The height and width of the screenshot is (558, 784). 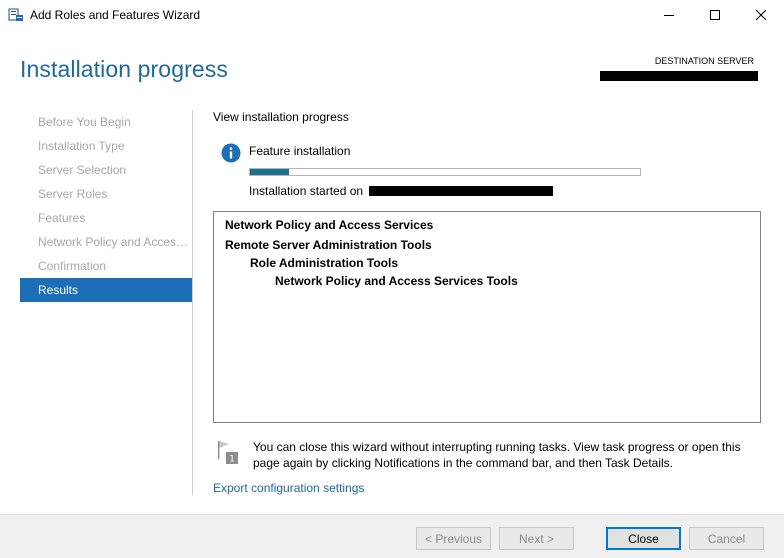 What do you see at coordinates (679, 76) in the screenshot?
I see `destination-server-redacted` at bounding box center [679, 76].